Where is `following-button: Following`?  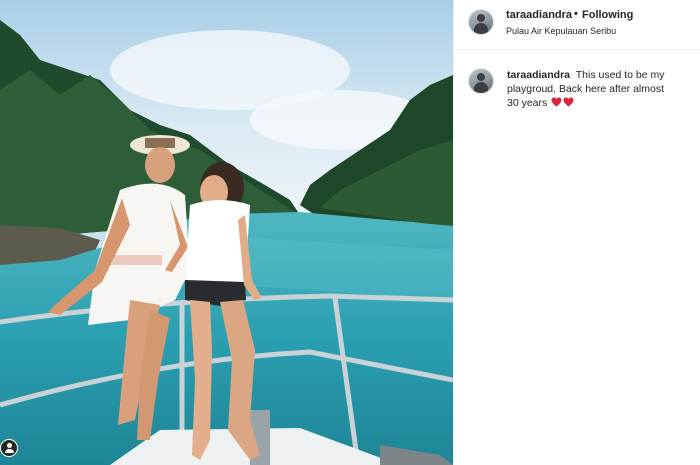 following-button: Following is located at coordinates (607, 15).